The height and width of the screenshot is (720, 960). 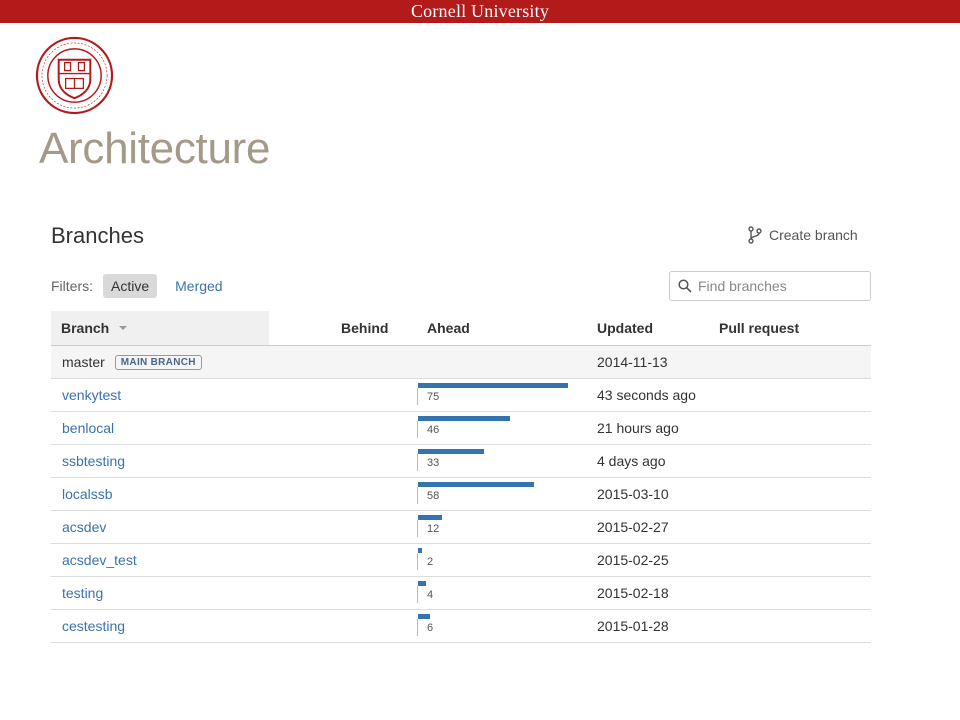 I want to click on branch-name-cell: cestesting, so click(x=93, y=626).